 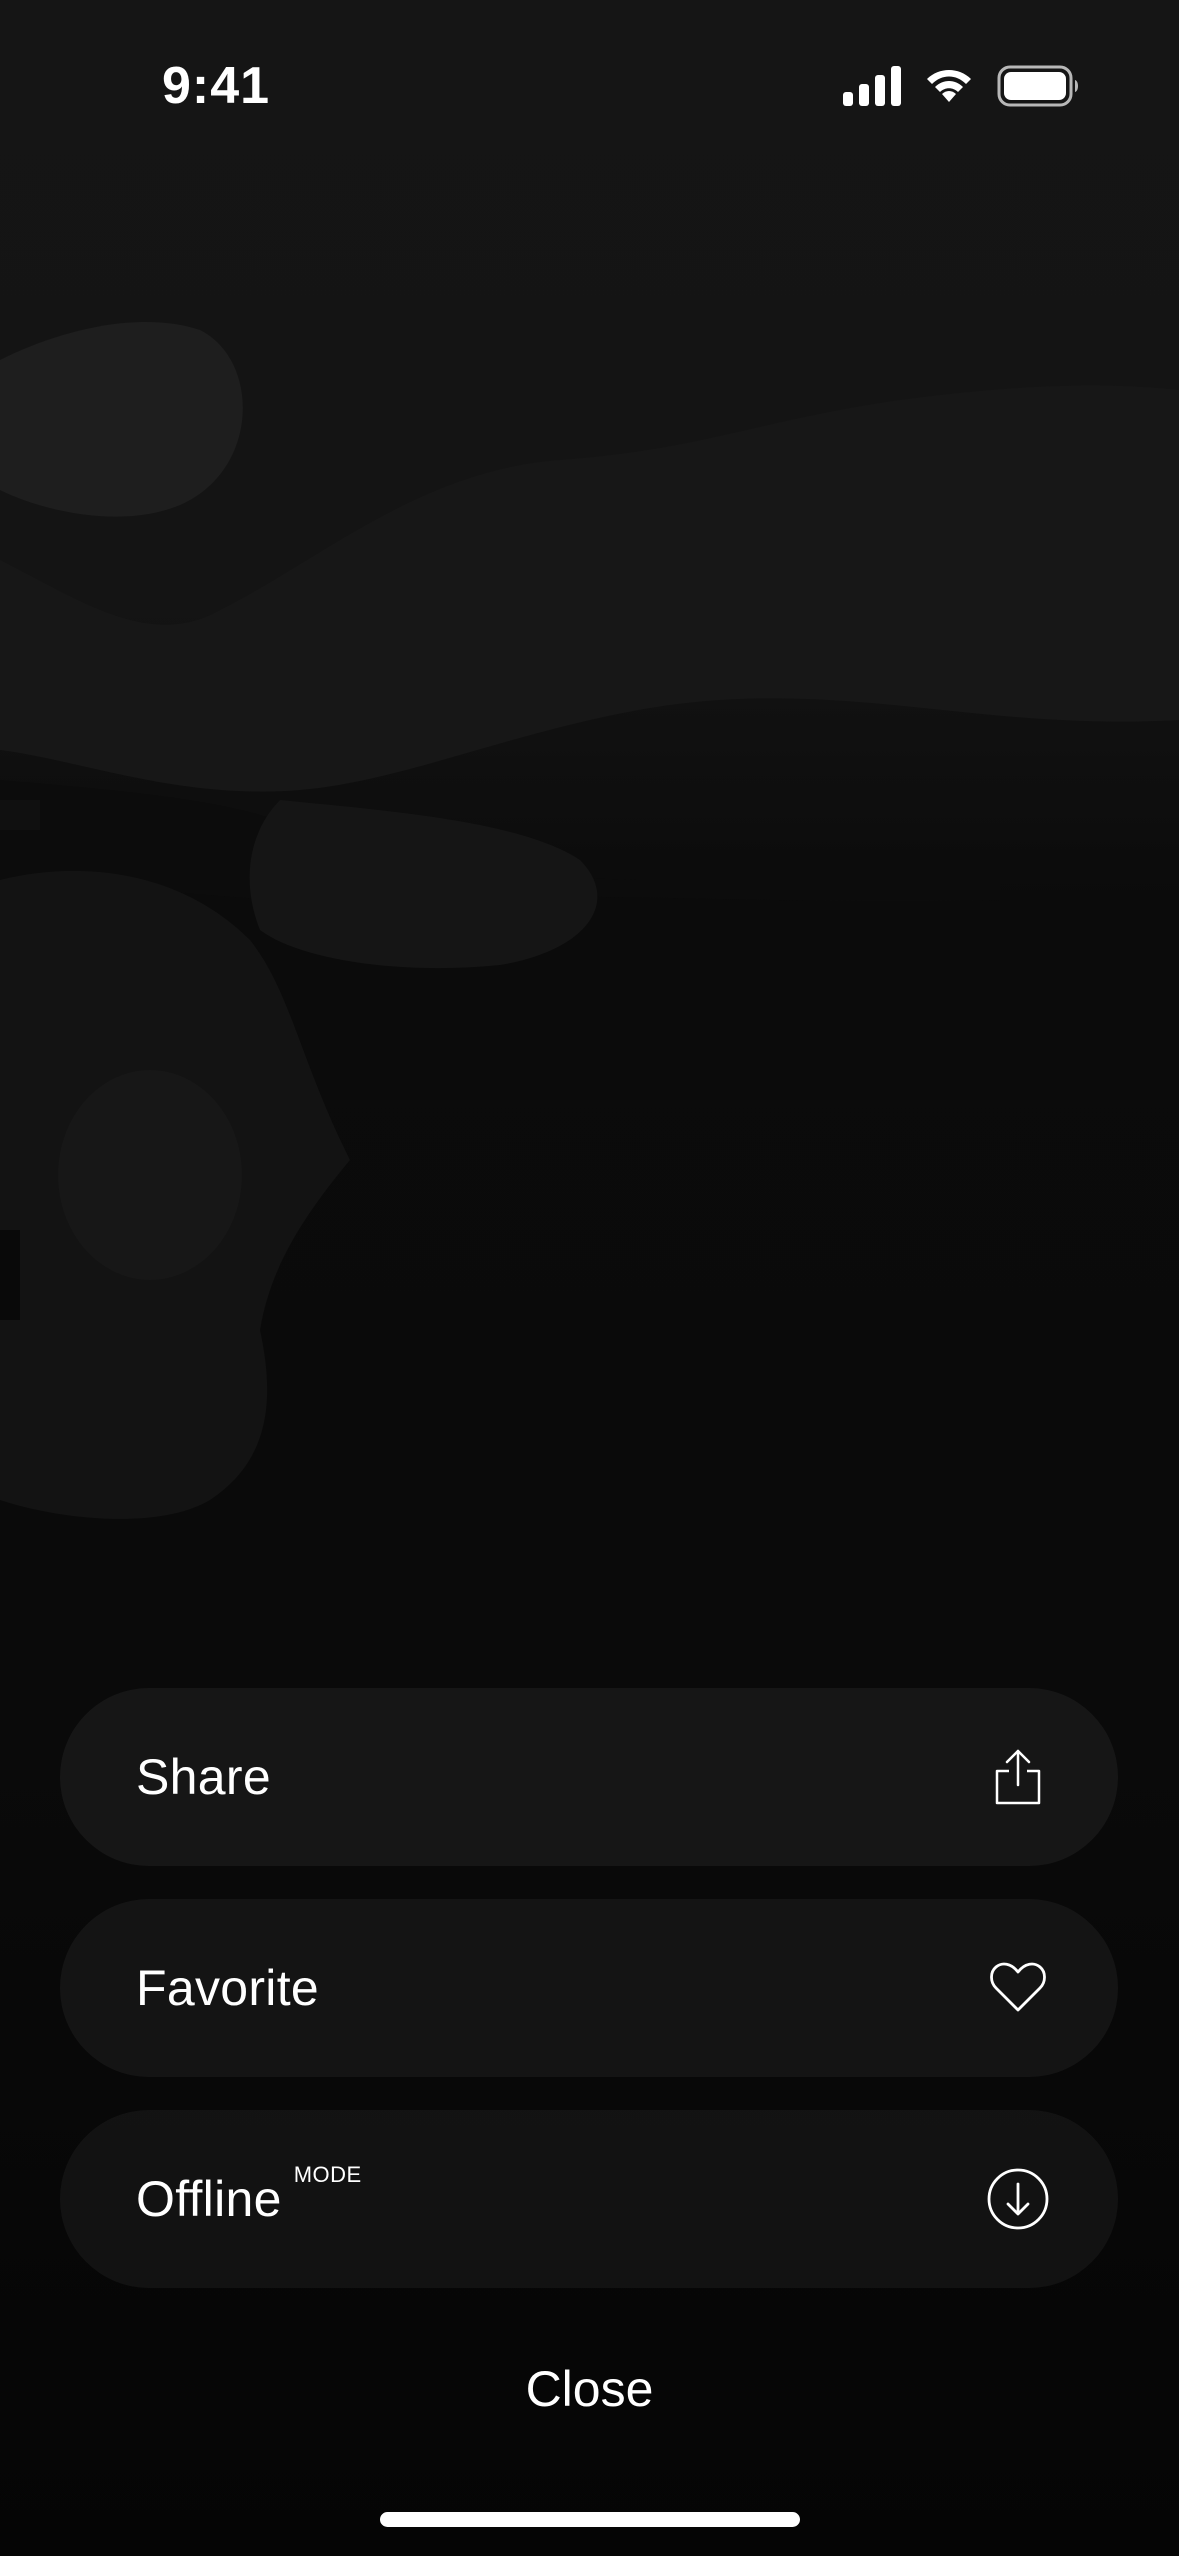 What do you see at coordinates (209, 2199) in the screenshot?
I see `offline-label: Offline` at bounding box center [209, 2199].